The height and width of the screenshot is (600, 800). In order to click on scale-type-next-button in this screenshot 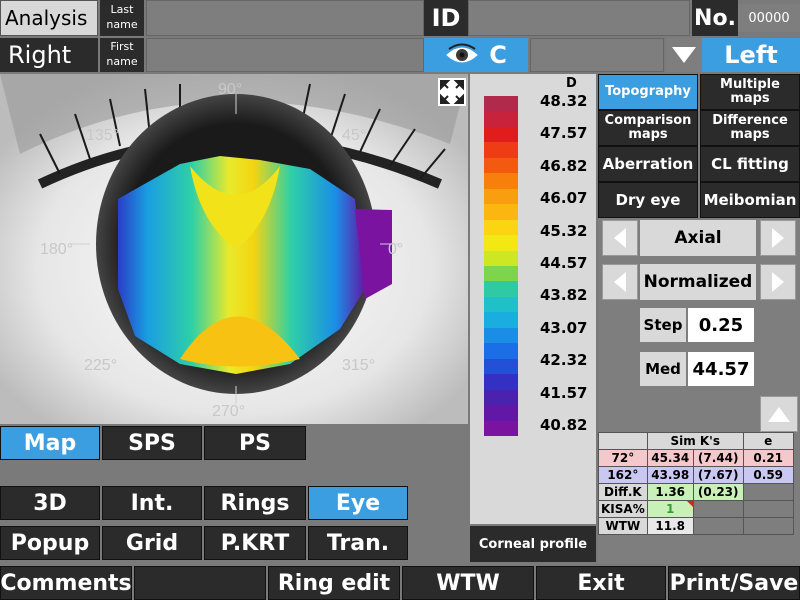, I will do `click(778, 282)`.